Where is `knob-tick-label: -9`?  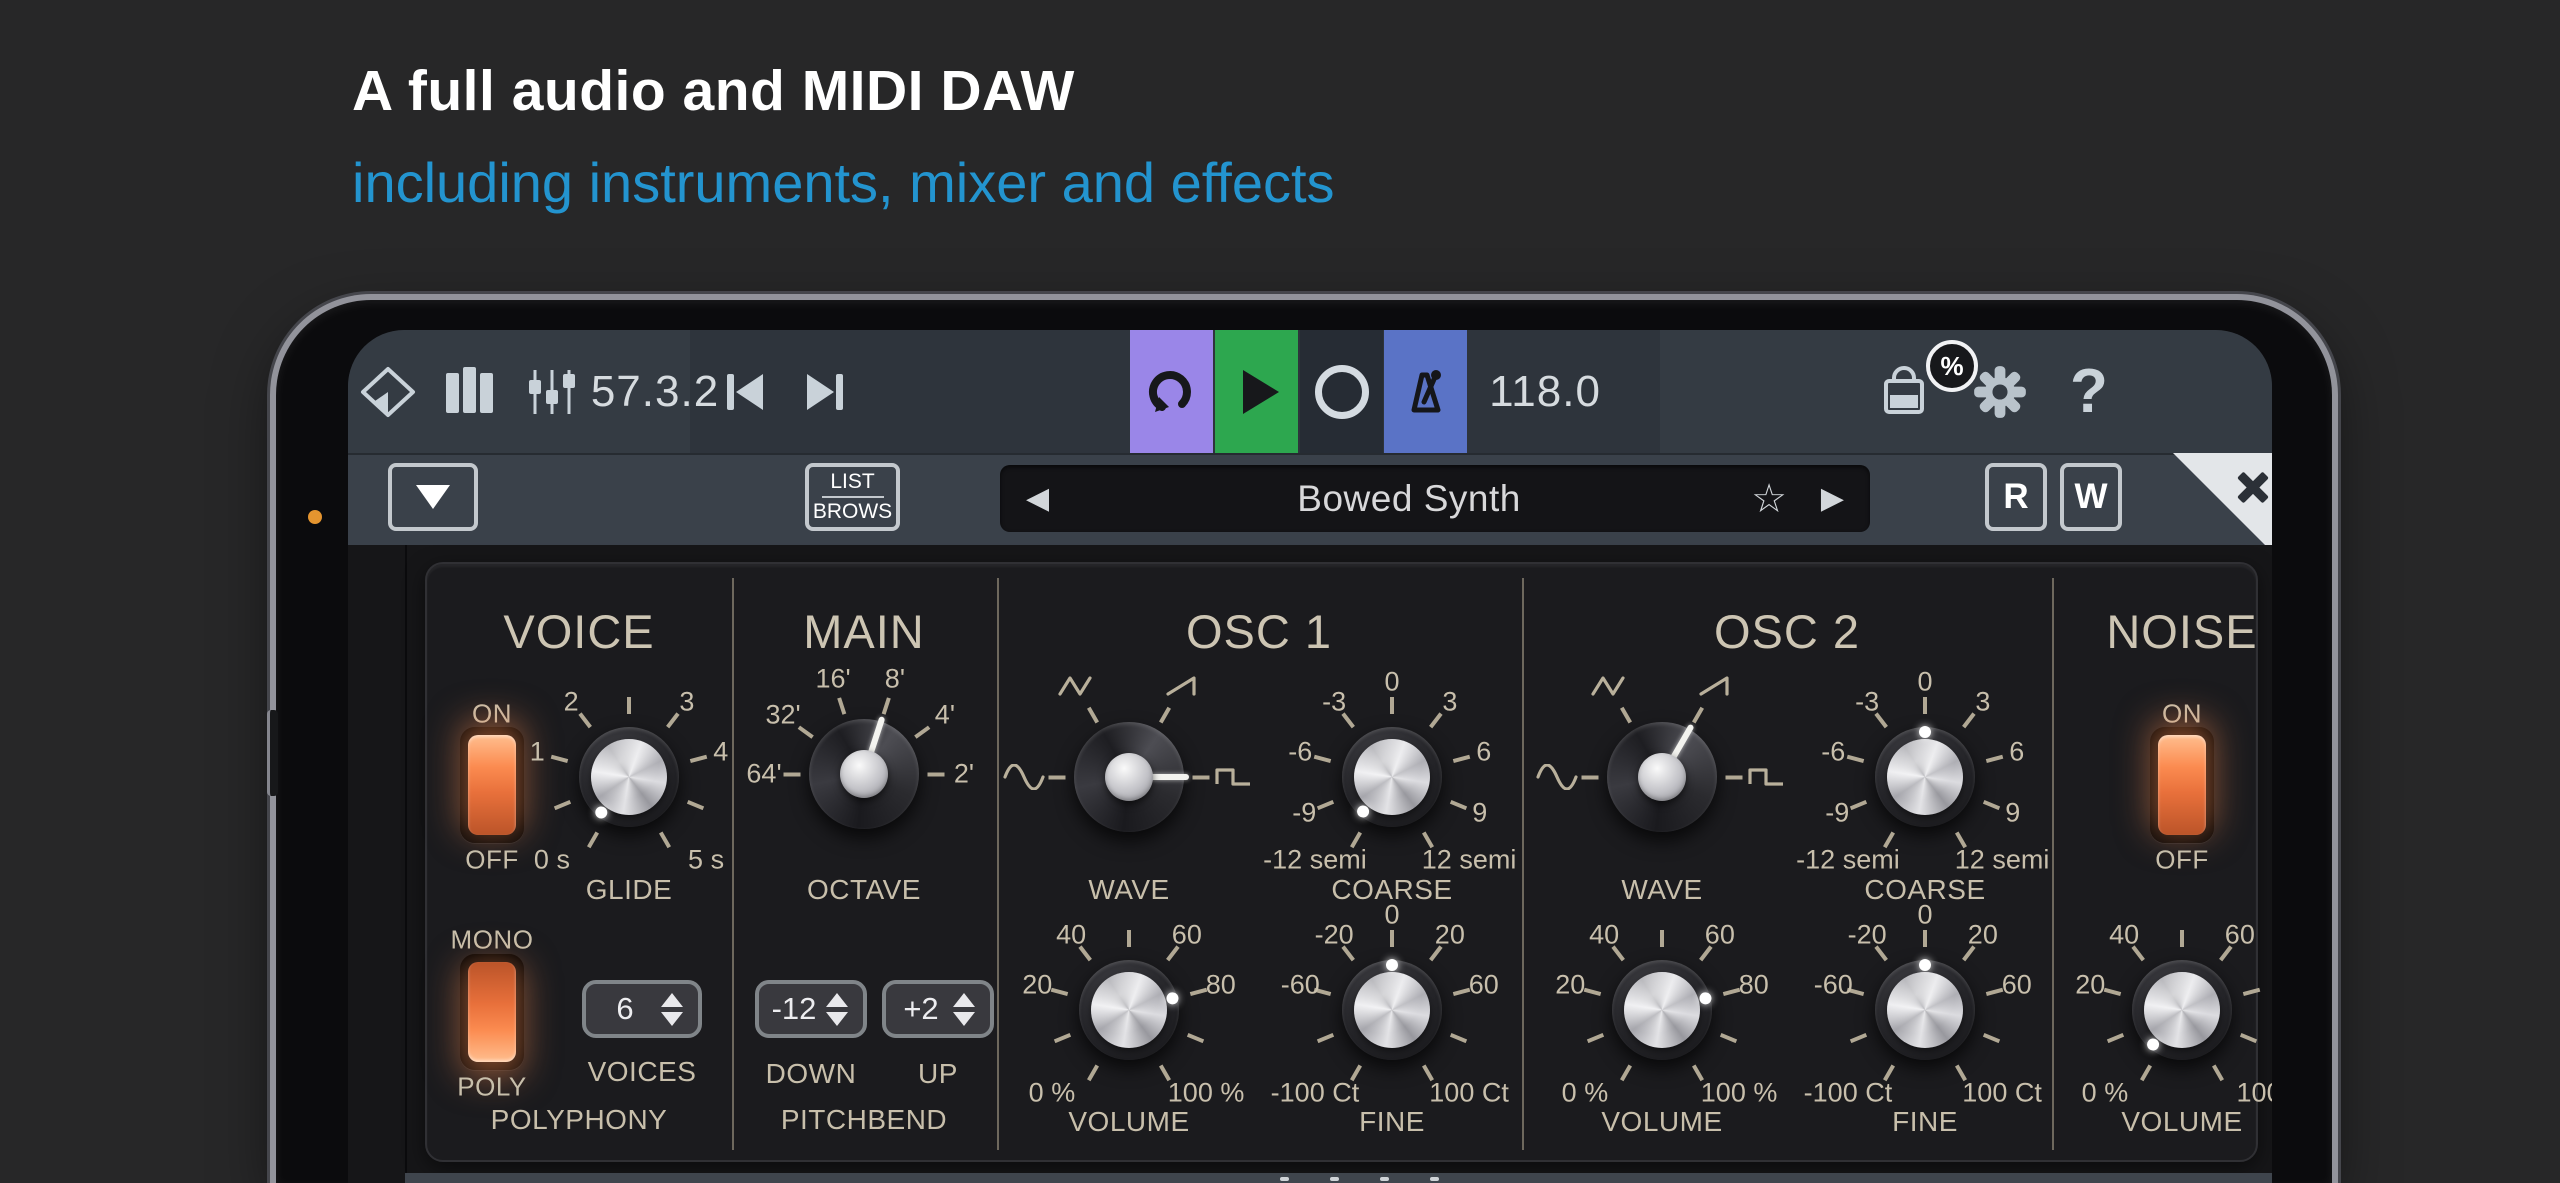 knob-tick-label: -9 is located at coordinates (1837, 812).